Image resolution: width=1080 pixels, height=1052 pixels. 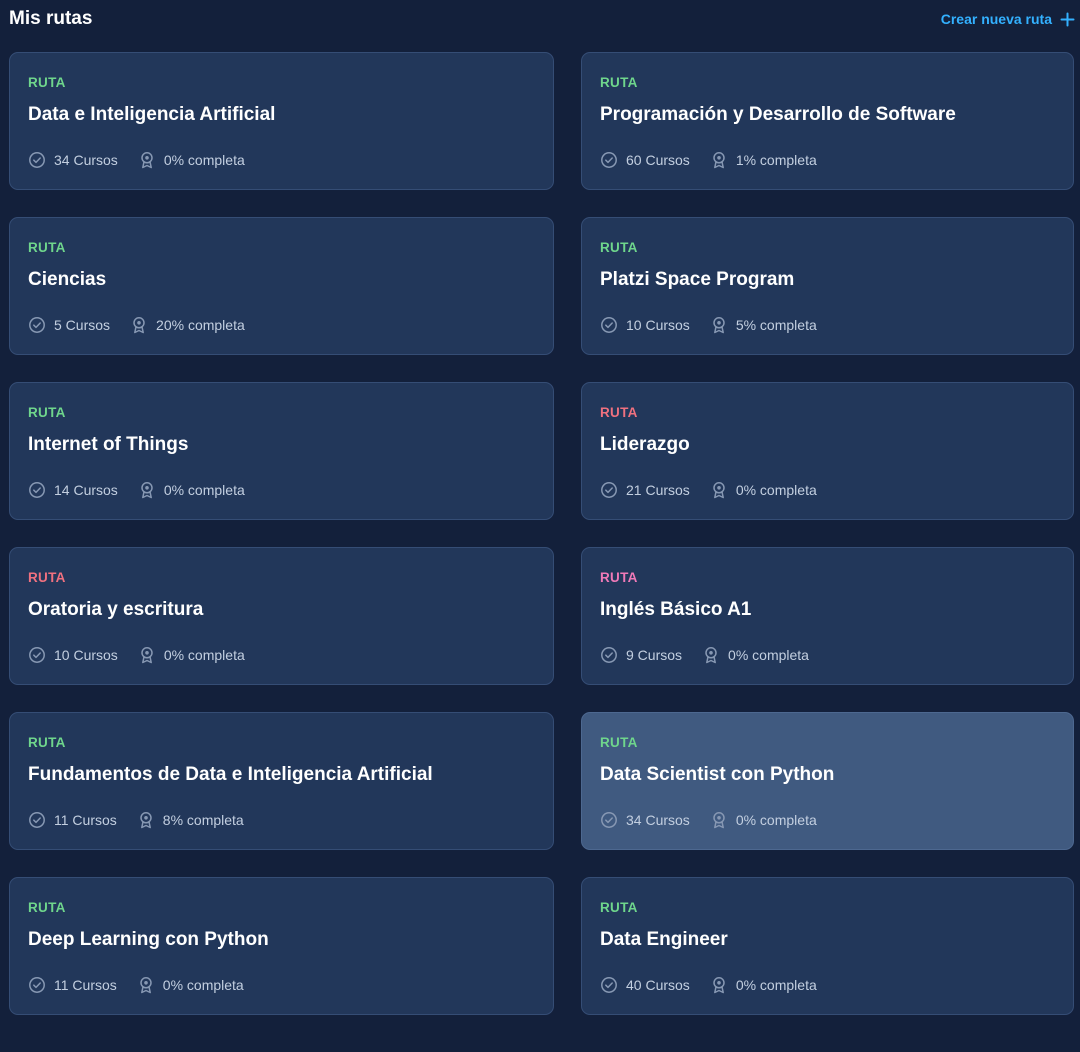 What do you see at coordinates (645, 444) in the screenshot?
I see `route-title: Liderazgo` at bounding box center [645, 444].